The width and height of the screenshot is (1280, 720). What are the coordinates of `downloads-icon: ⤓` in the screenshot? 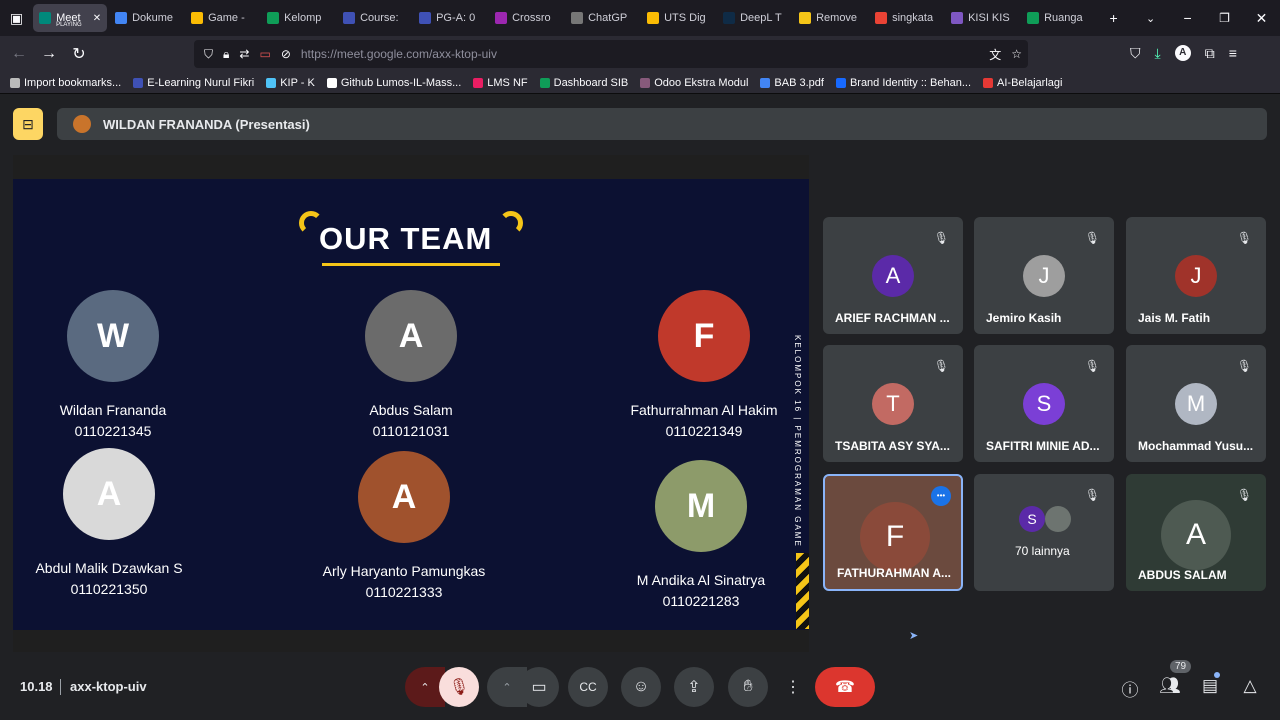 It's located at (1158, 53).